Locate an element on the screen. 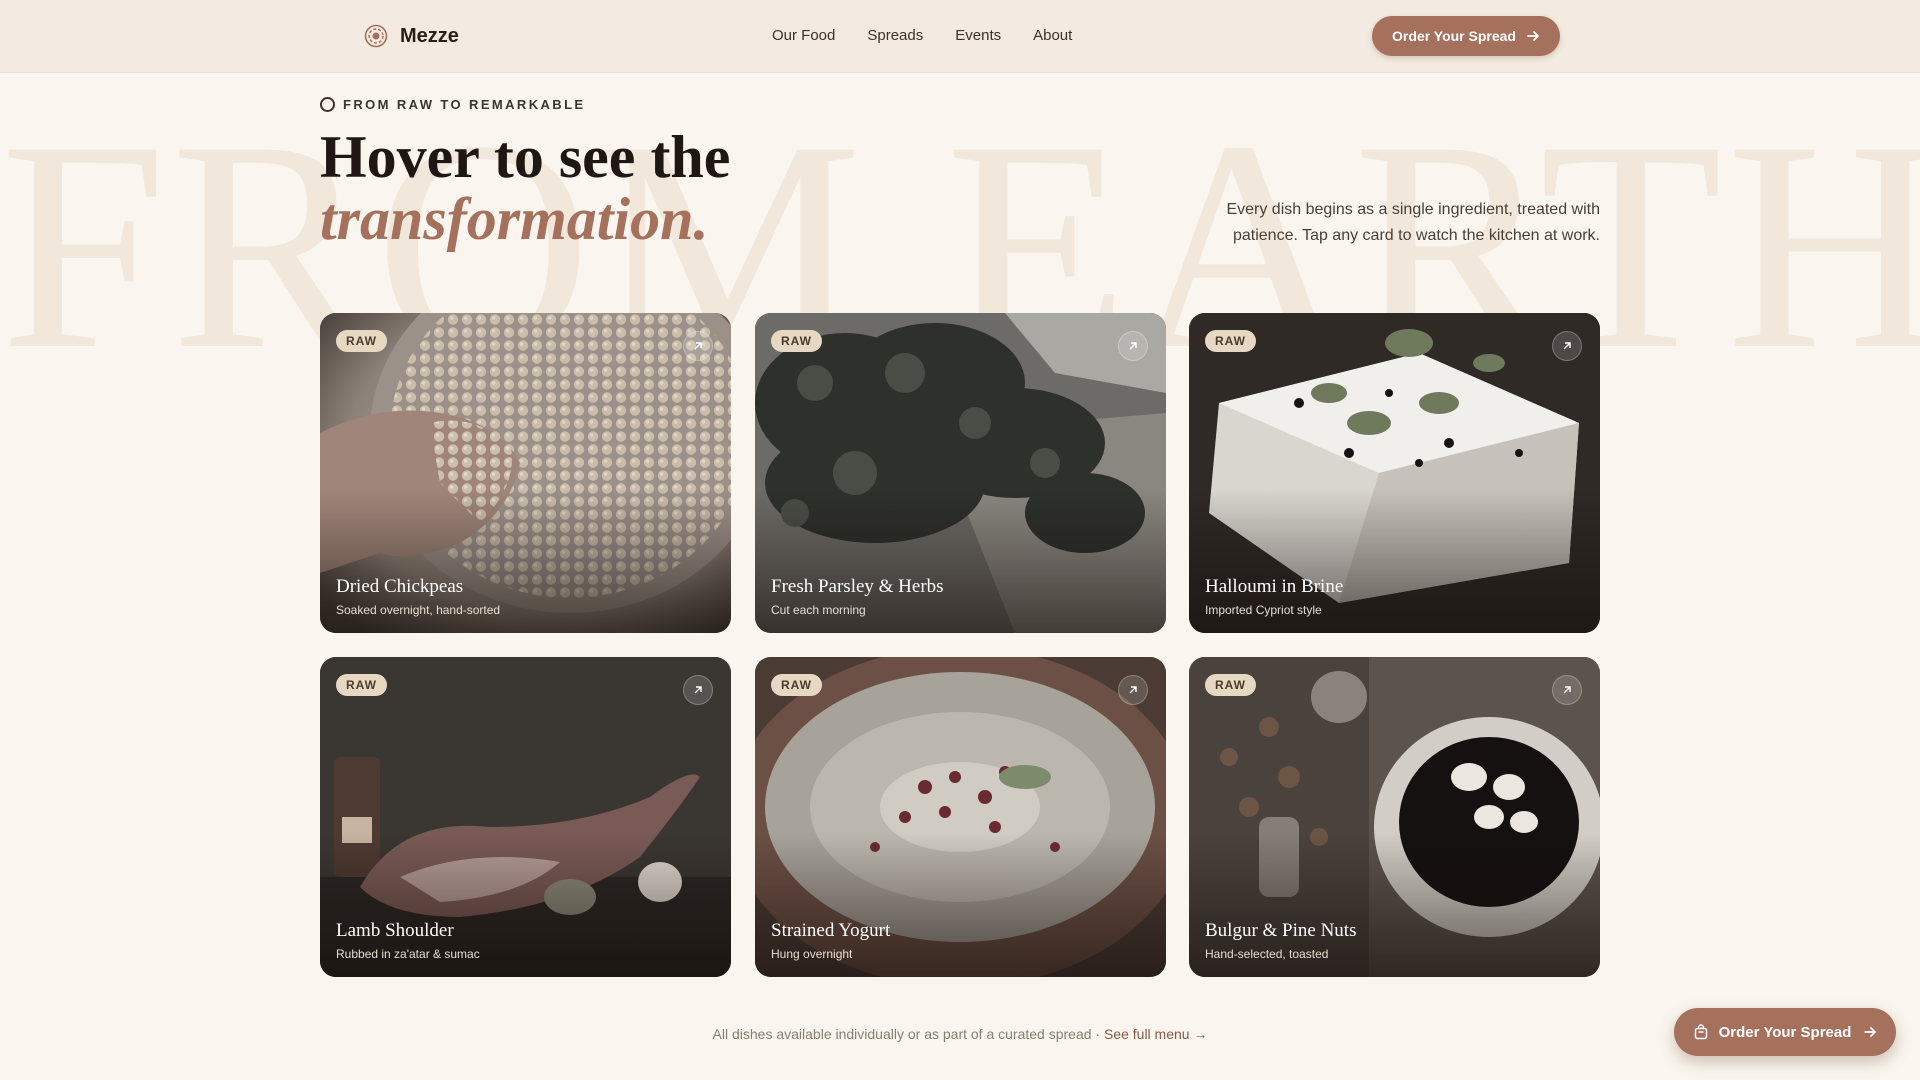 The height and width of the screenshot is (1080, 1920). see-full-menu-link: See full menu → is located at coordinates (1156, 1034).